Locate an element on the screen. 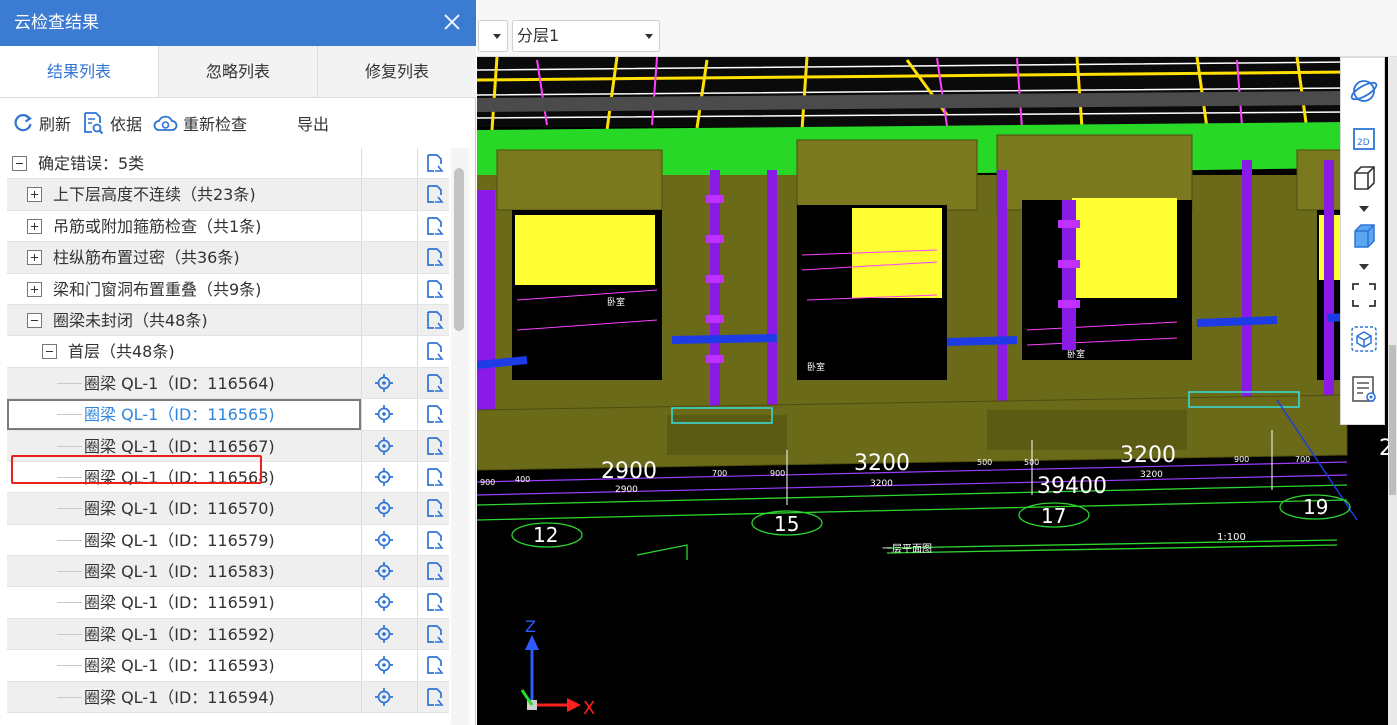 The height and width of the screenshot is (725, 1397). dim-3200-small-b: 3200 is located at coordinates (1151, 475).